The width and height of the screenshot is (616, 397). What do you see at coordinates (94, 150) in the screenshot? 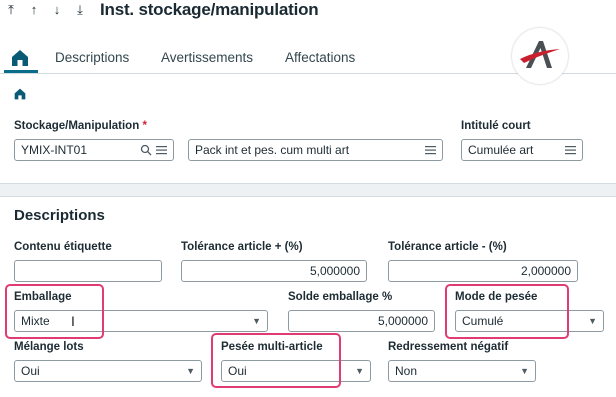
I see `stockage-input: YMIX-INT01` at bounding box center [94, 150].